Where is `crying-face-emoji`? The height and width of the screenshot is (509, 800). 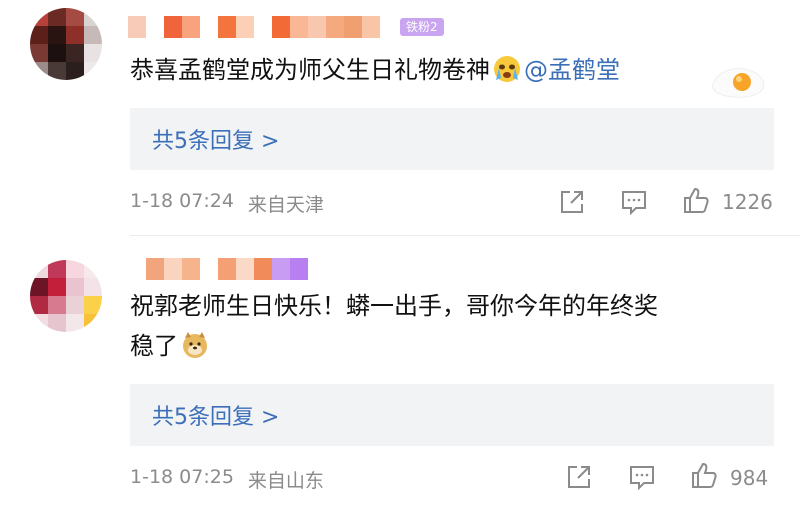 crying-face-emoji is located at coordinates (507, 69).